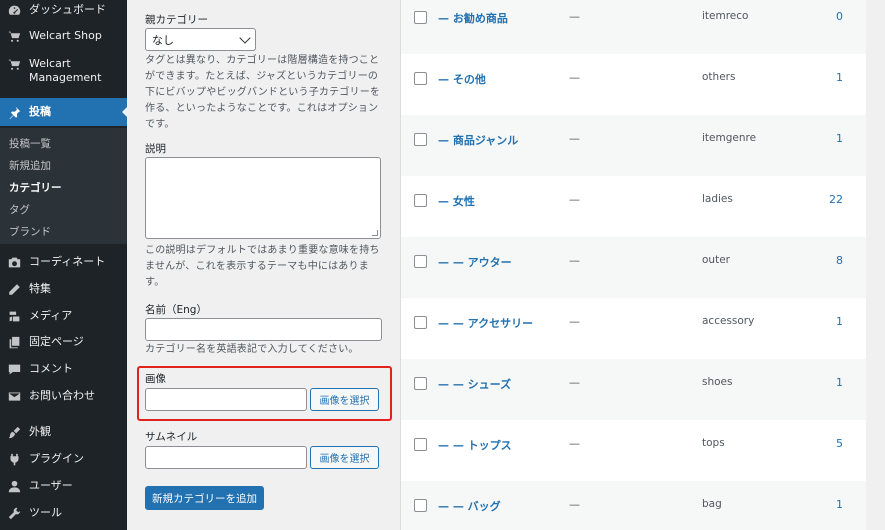 The image size is (885, 530). I want to click on submenu-item-add-new: 新規追加, so click(30, 165).